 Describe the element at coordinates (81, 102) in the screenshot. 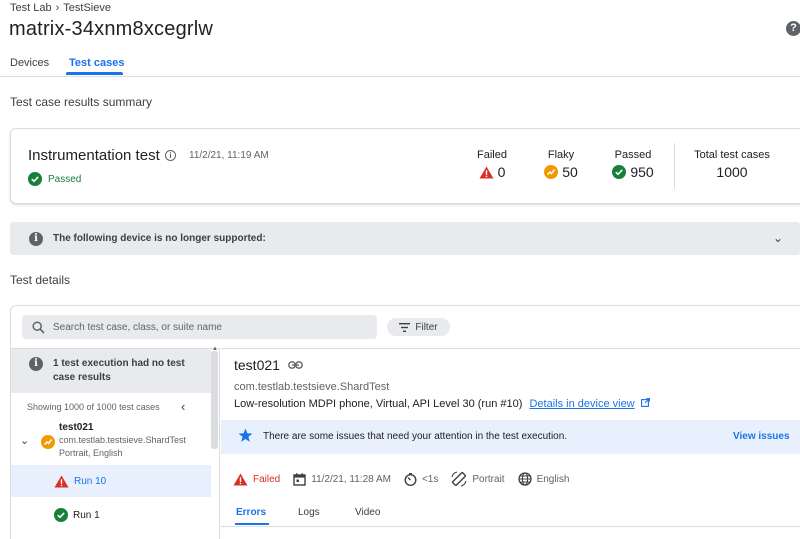

I see `summary-section-title: Test case results summary` at that location.